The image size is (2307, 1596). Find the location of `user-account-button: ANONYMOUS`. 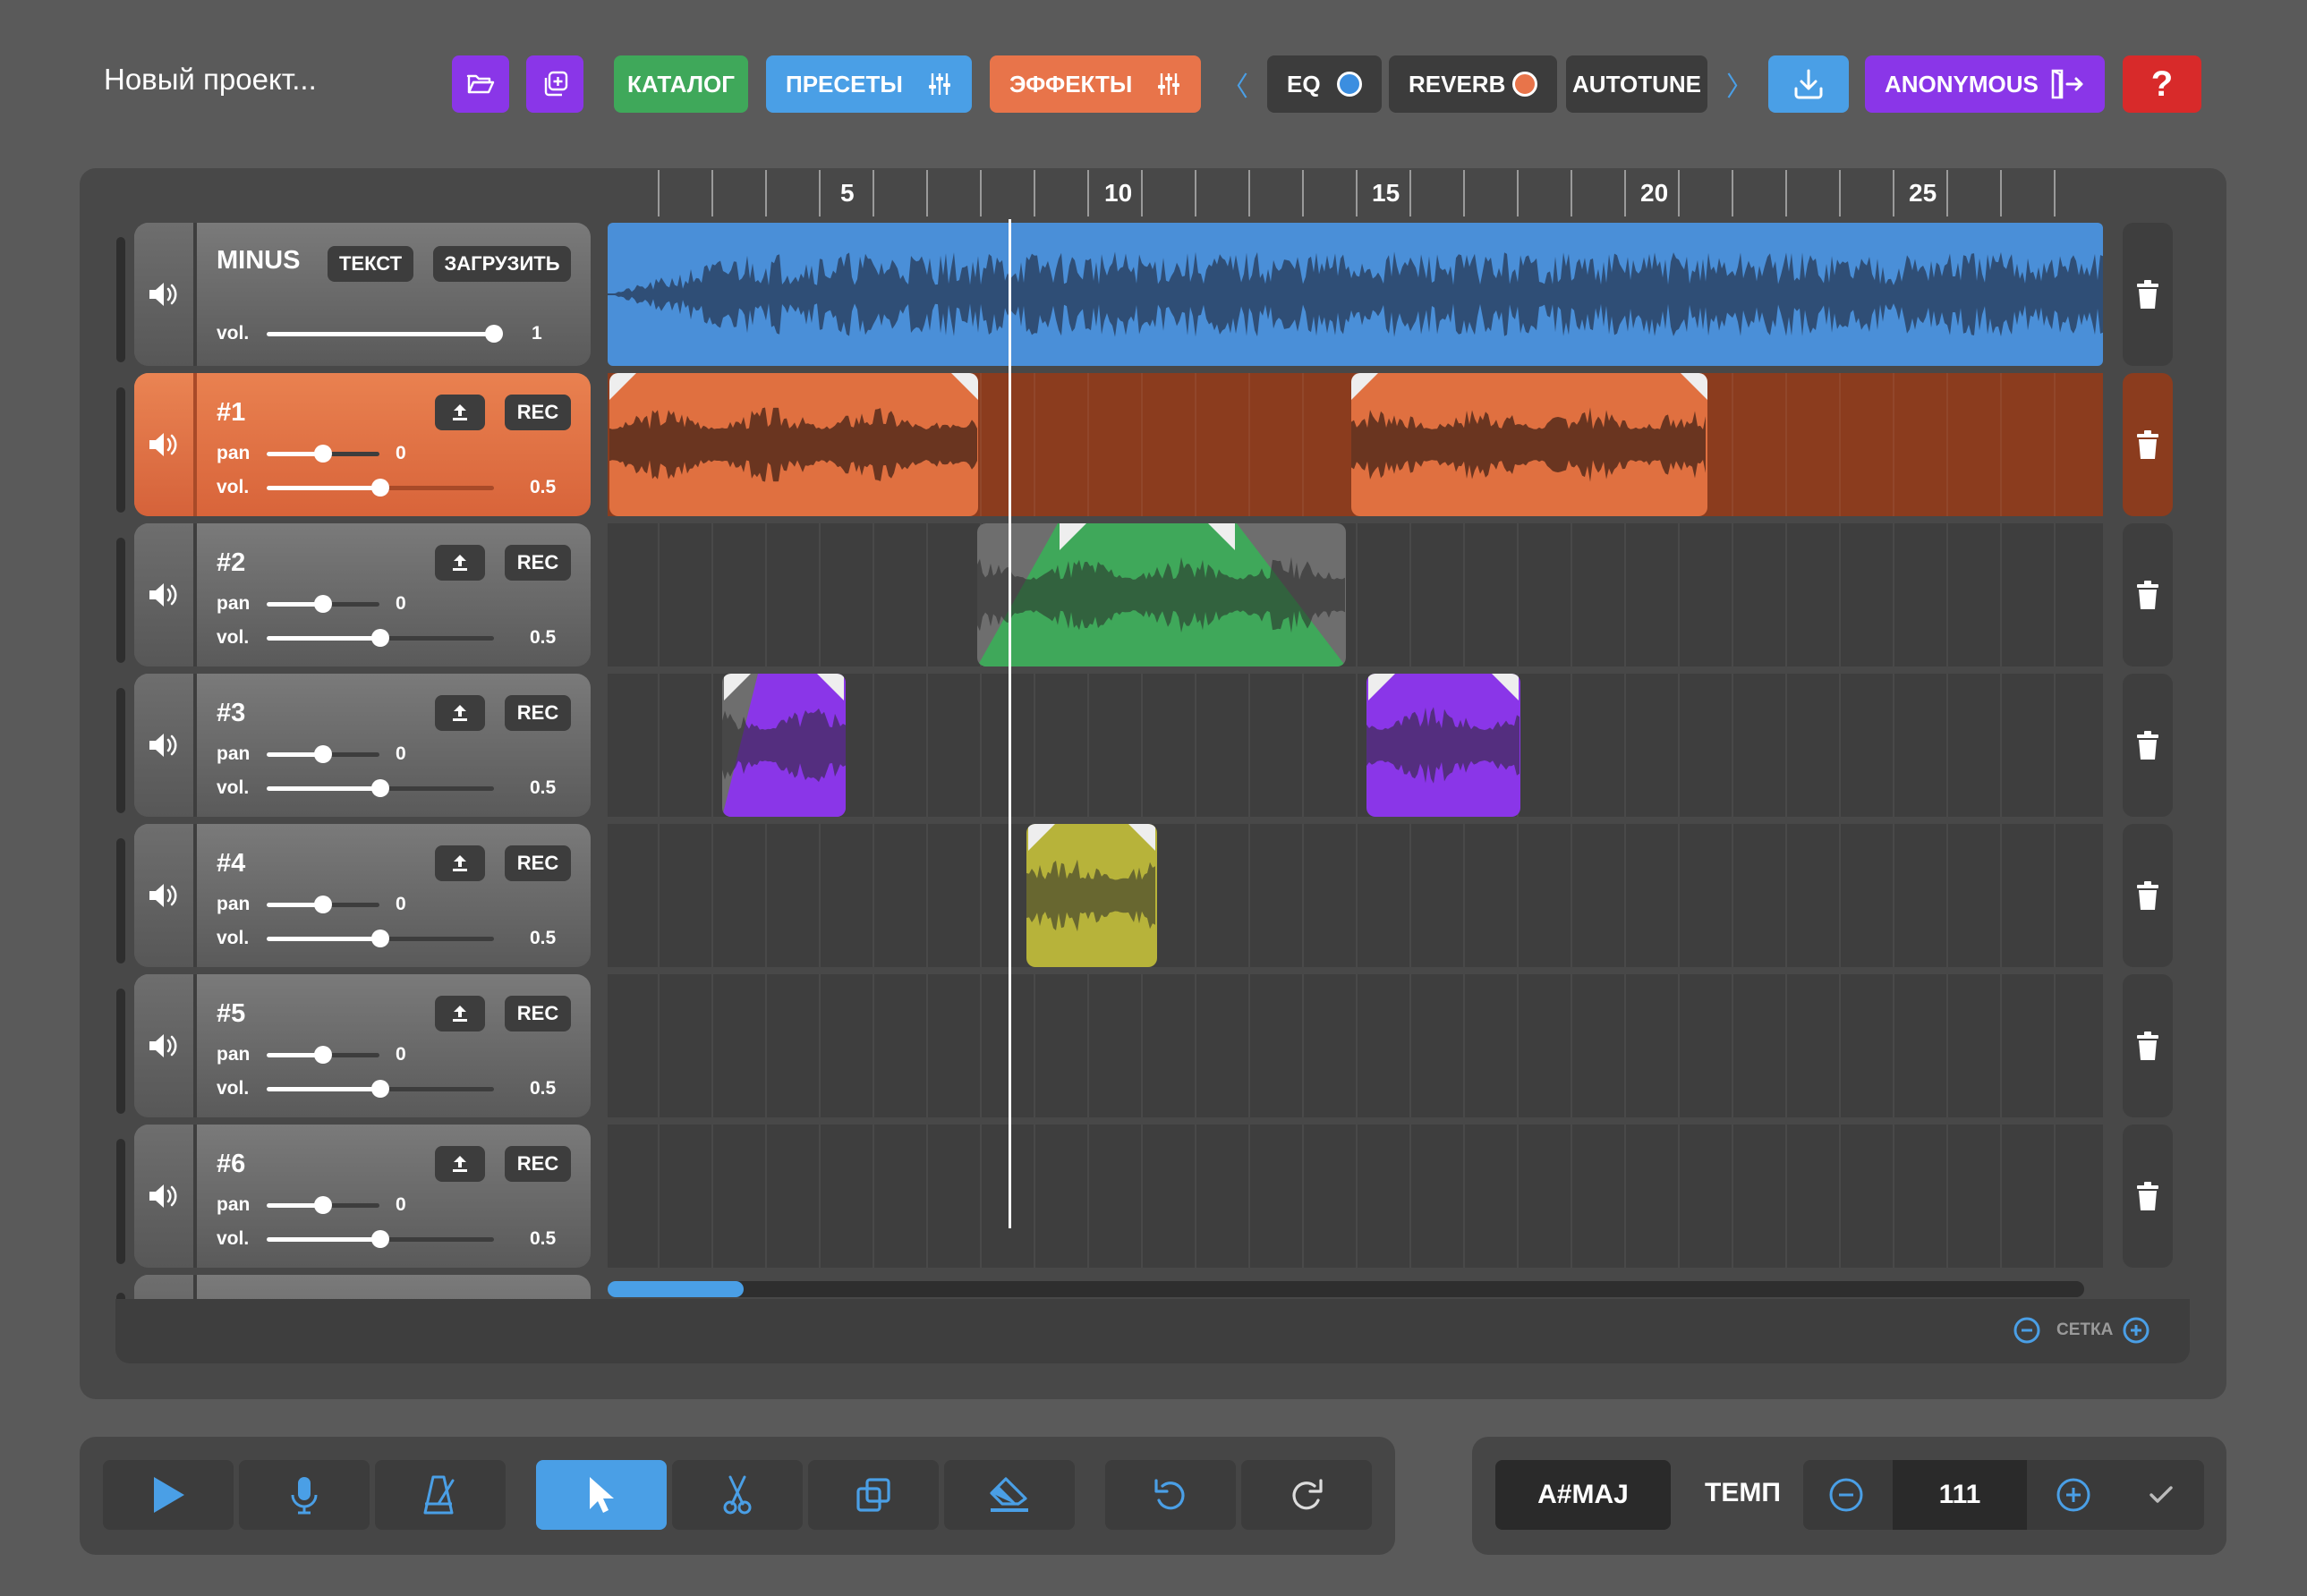

user-account-button: ANONYMOUS is located at coordinates (1985, 84).